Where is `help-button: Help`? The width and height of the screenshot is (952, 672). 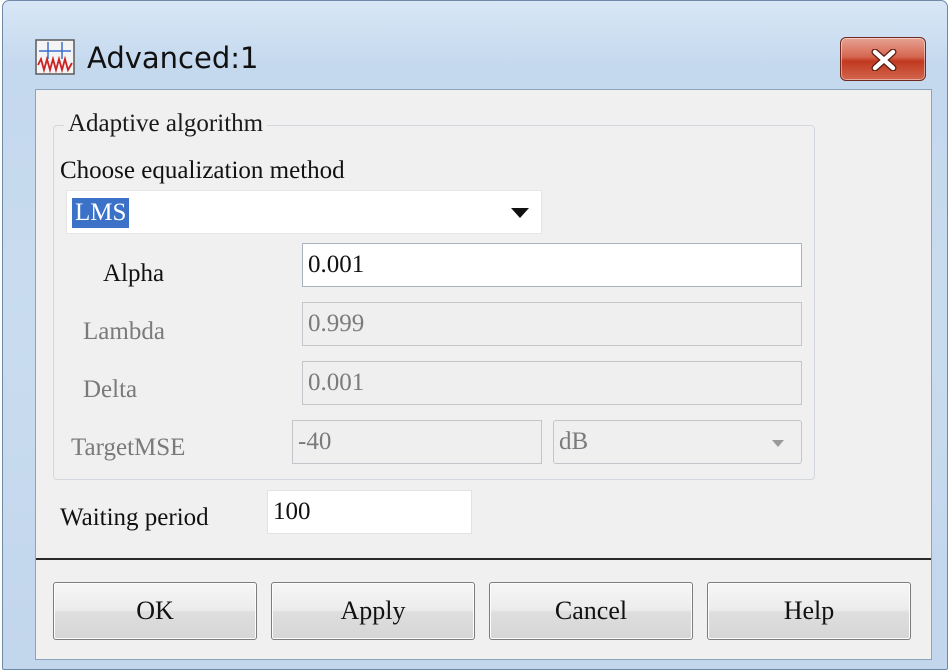 help-button: Help is located at coordinates (809, 611).